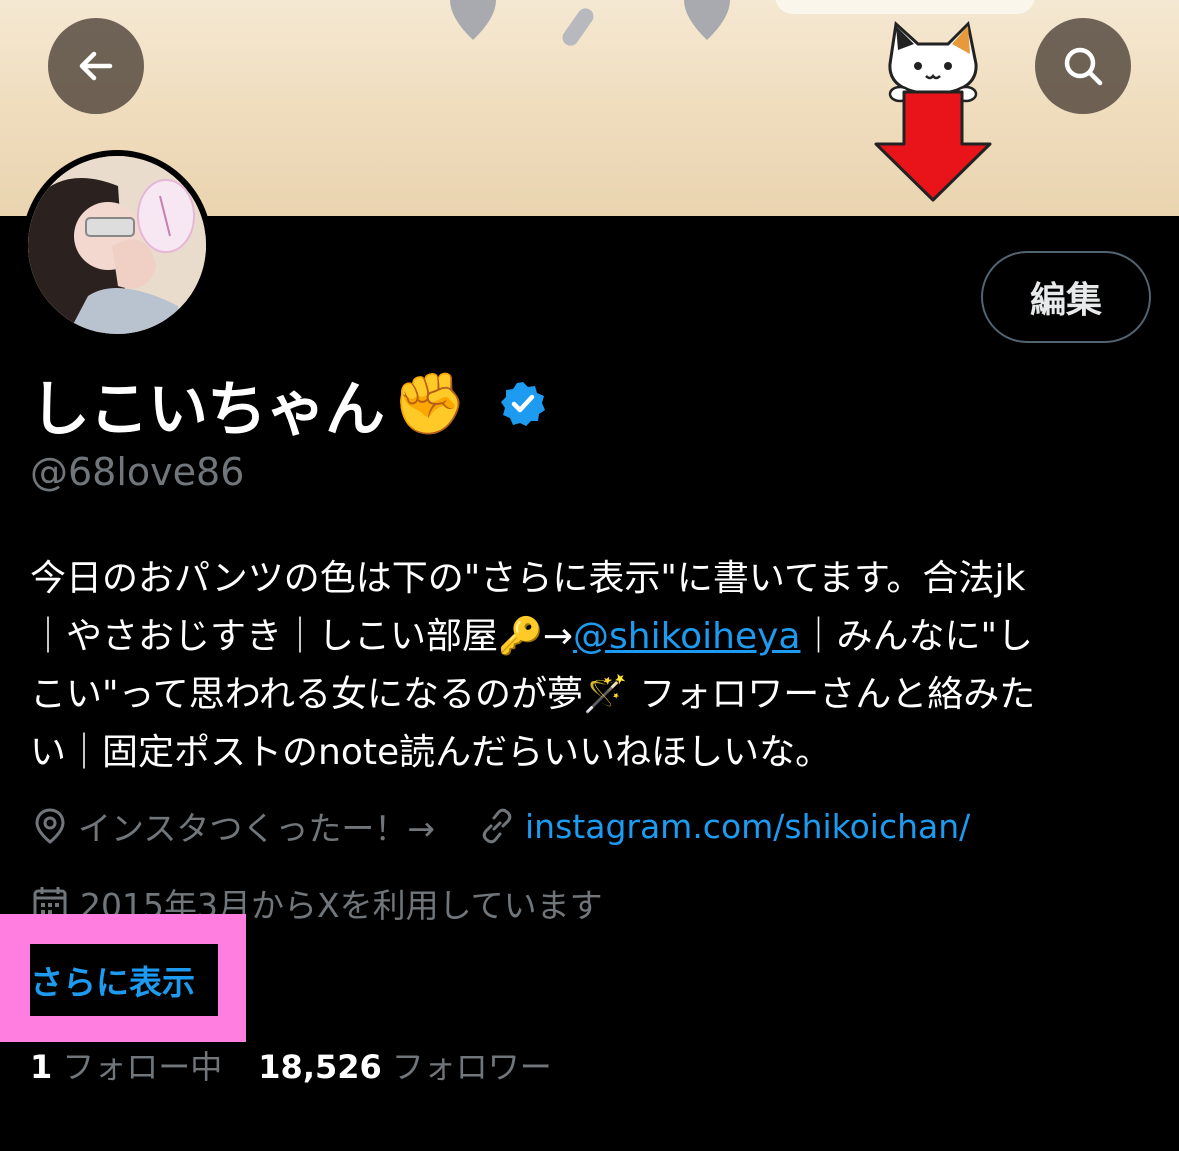 The image size is (1179, 1151). I want to click on edit-profile-label: 編集, so click(1065, 300).